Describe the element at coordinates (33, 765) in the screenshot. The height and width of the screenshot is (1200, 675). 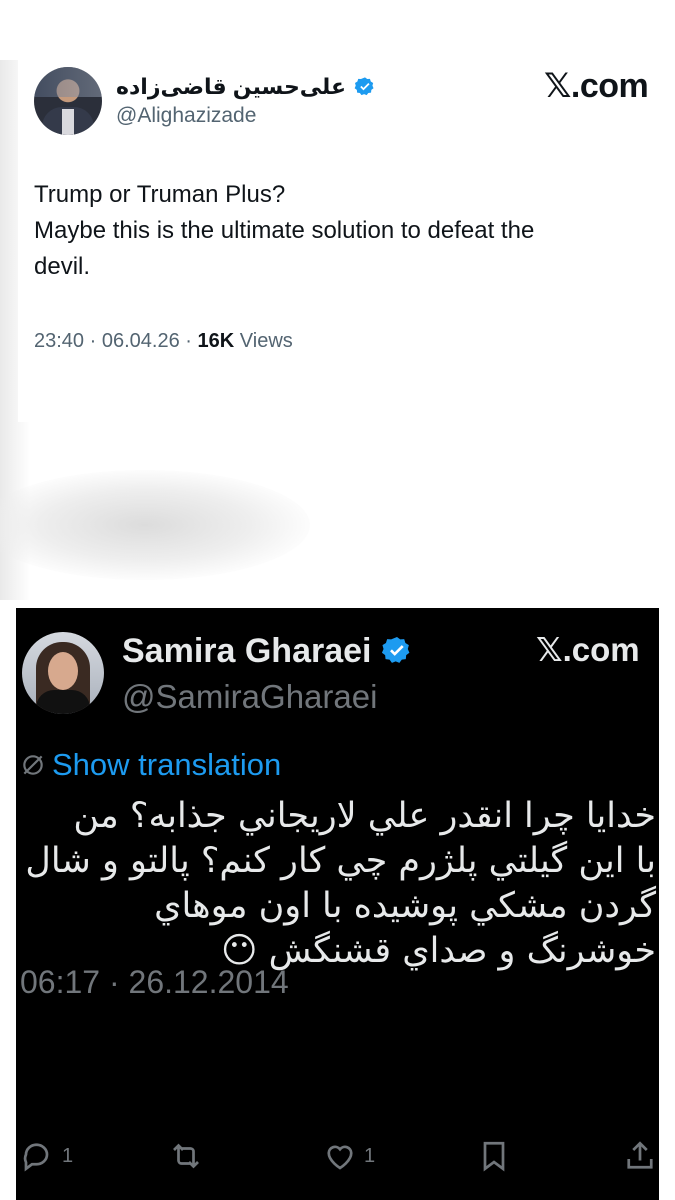
I see `translate-icon` at that location.